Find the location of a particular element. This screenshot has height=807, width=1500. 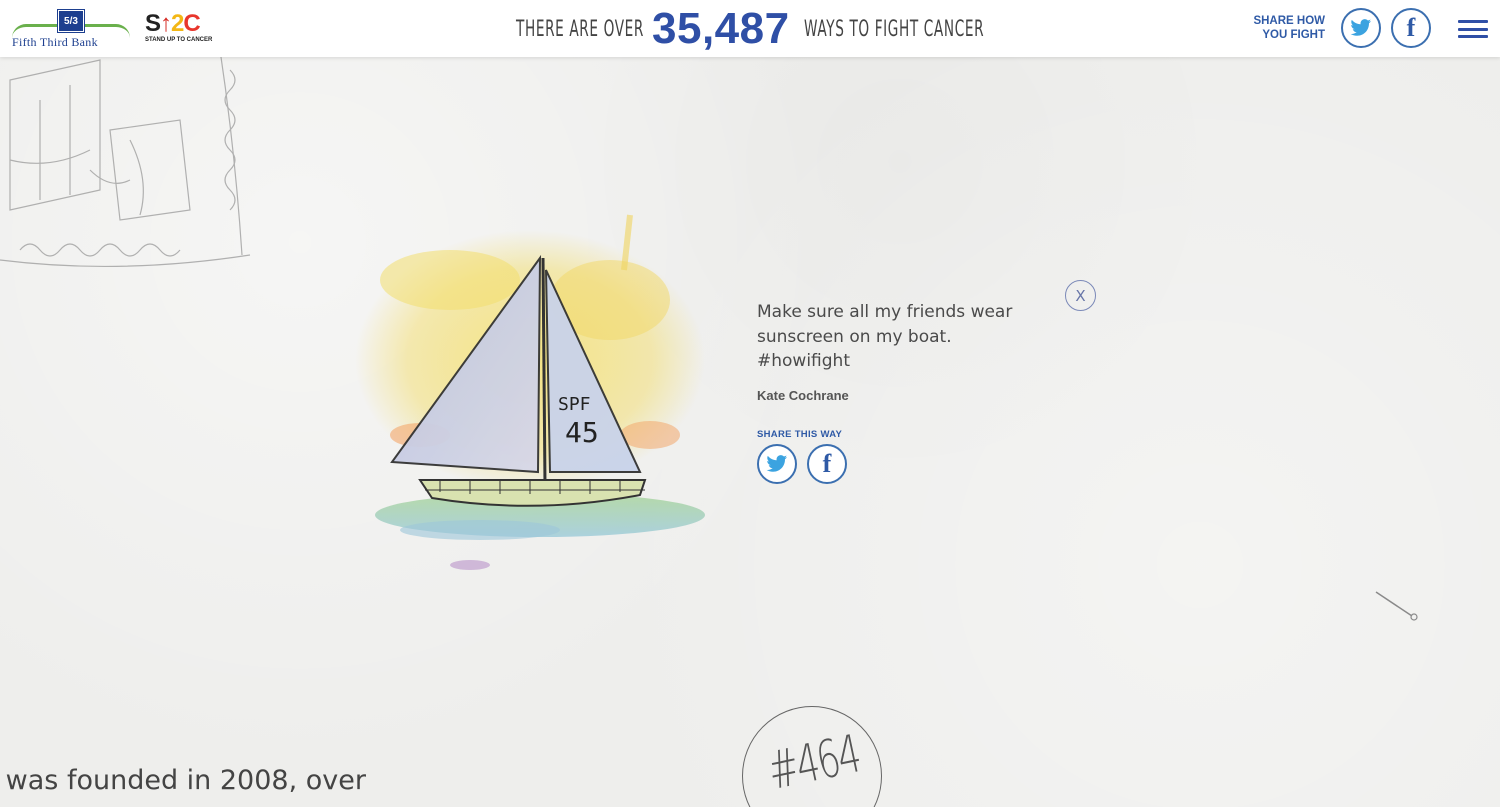

svg-text: 45 is located at coordinates (582, 432).